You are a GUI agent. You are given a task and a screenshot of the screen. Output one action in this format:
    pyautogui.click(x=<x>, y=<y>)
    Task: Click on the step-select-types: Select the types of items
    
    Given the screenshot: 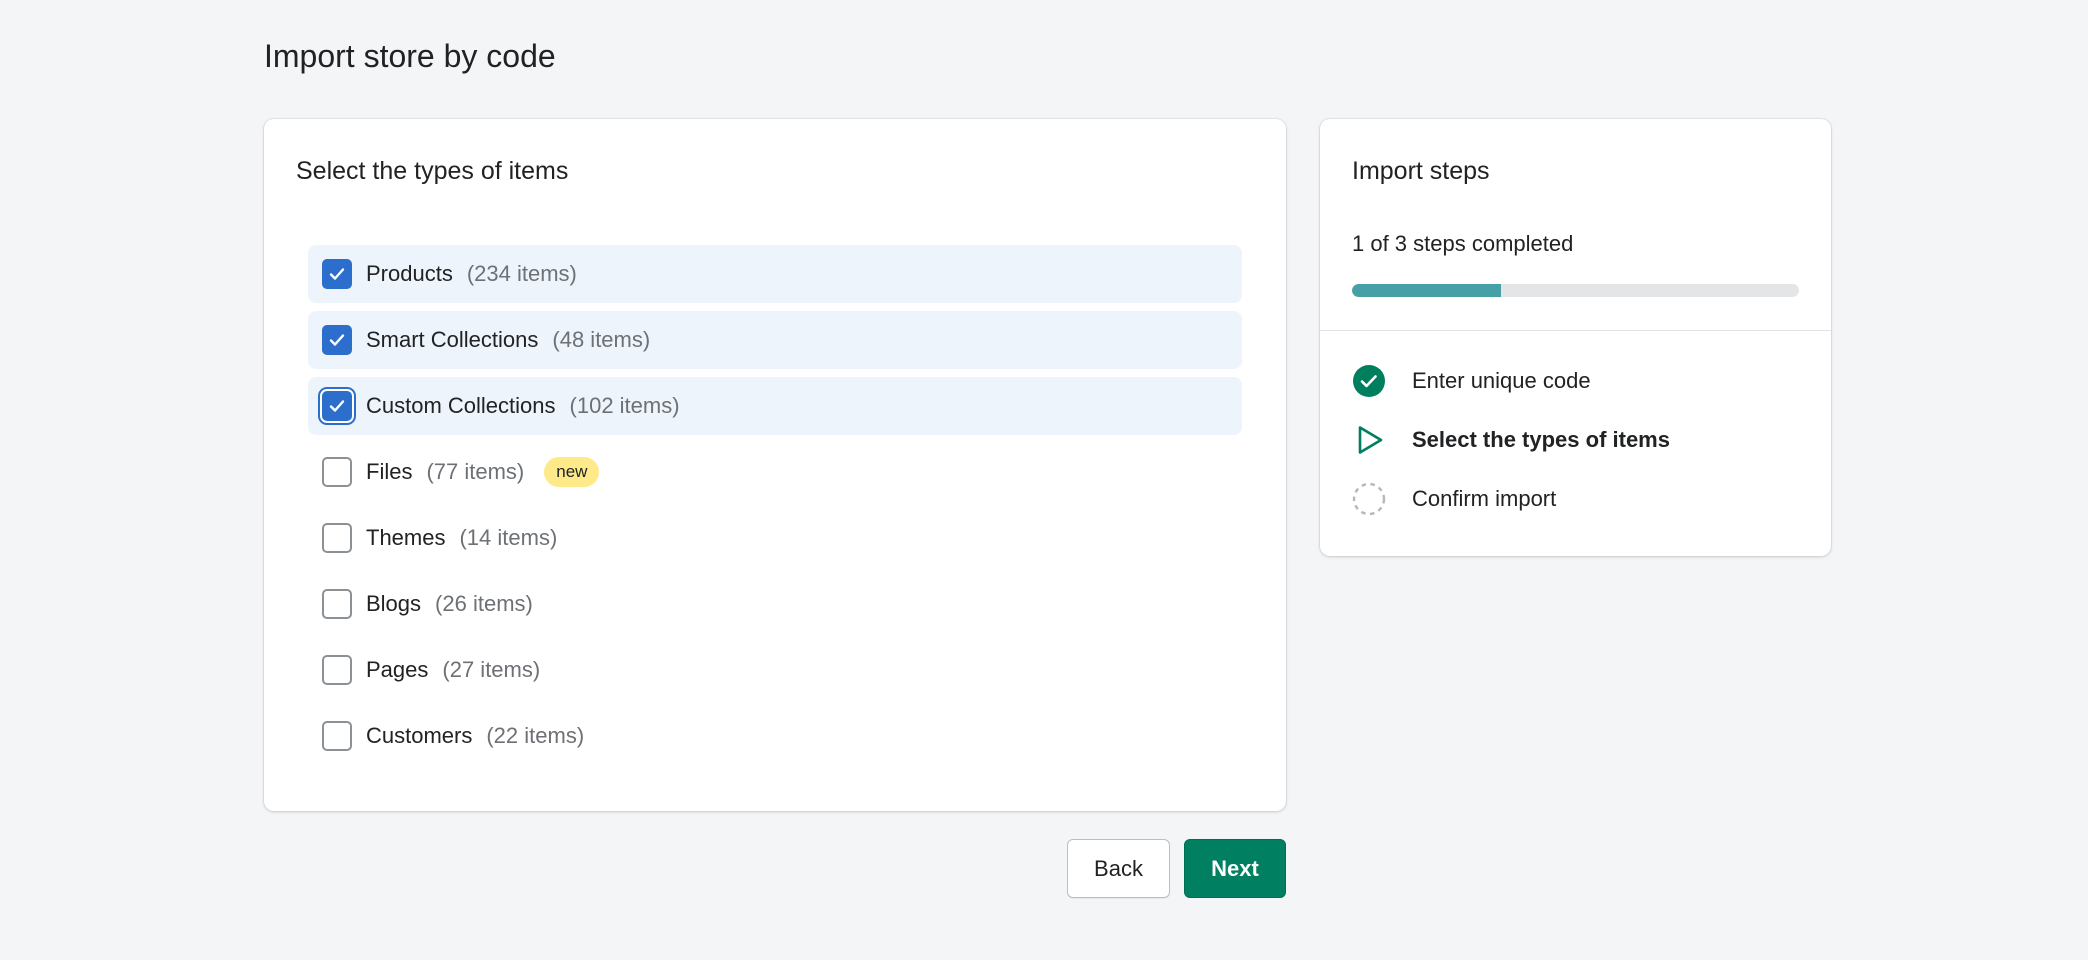 What is the action you would take?
    pyautogui.click(x=1511, y=440)
    